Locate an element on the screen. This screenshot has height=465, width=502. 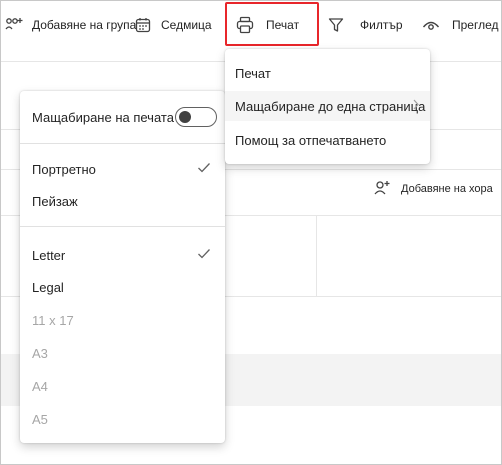
add-group-button: Добавяне на група is located at coordinates (70, 25).